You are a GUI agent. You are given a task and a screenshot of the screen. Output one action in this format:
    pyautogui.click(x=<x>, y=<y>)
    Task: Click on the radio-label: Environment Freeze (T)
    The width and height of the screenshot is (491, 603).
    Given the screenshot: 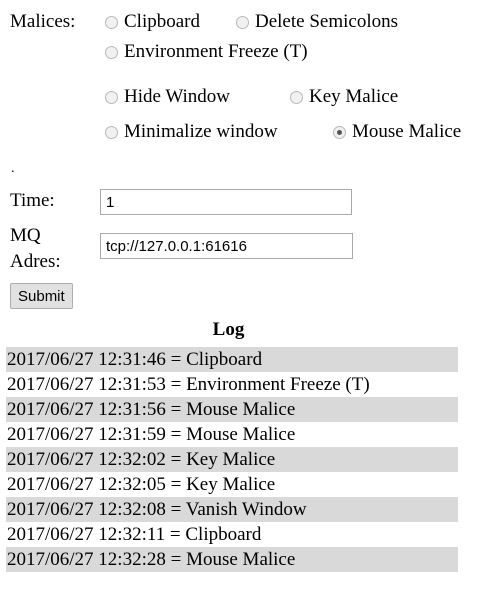 What is the action you would take?
    pyautogui.click(x=216, y=51)
    